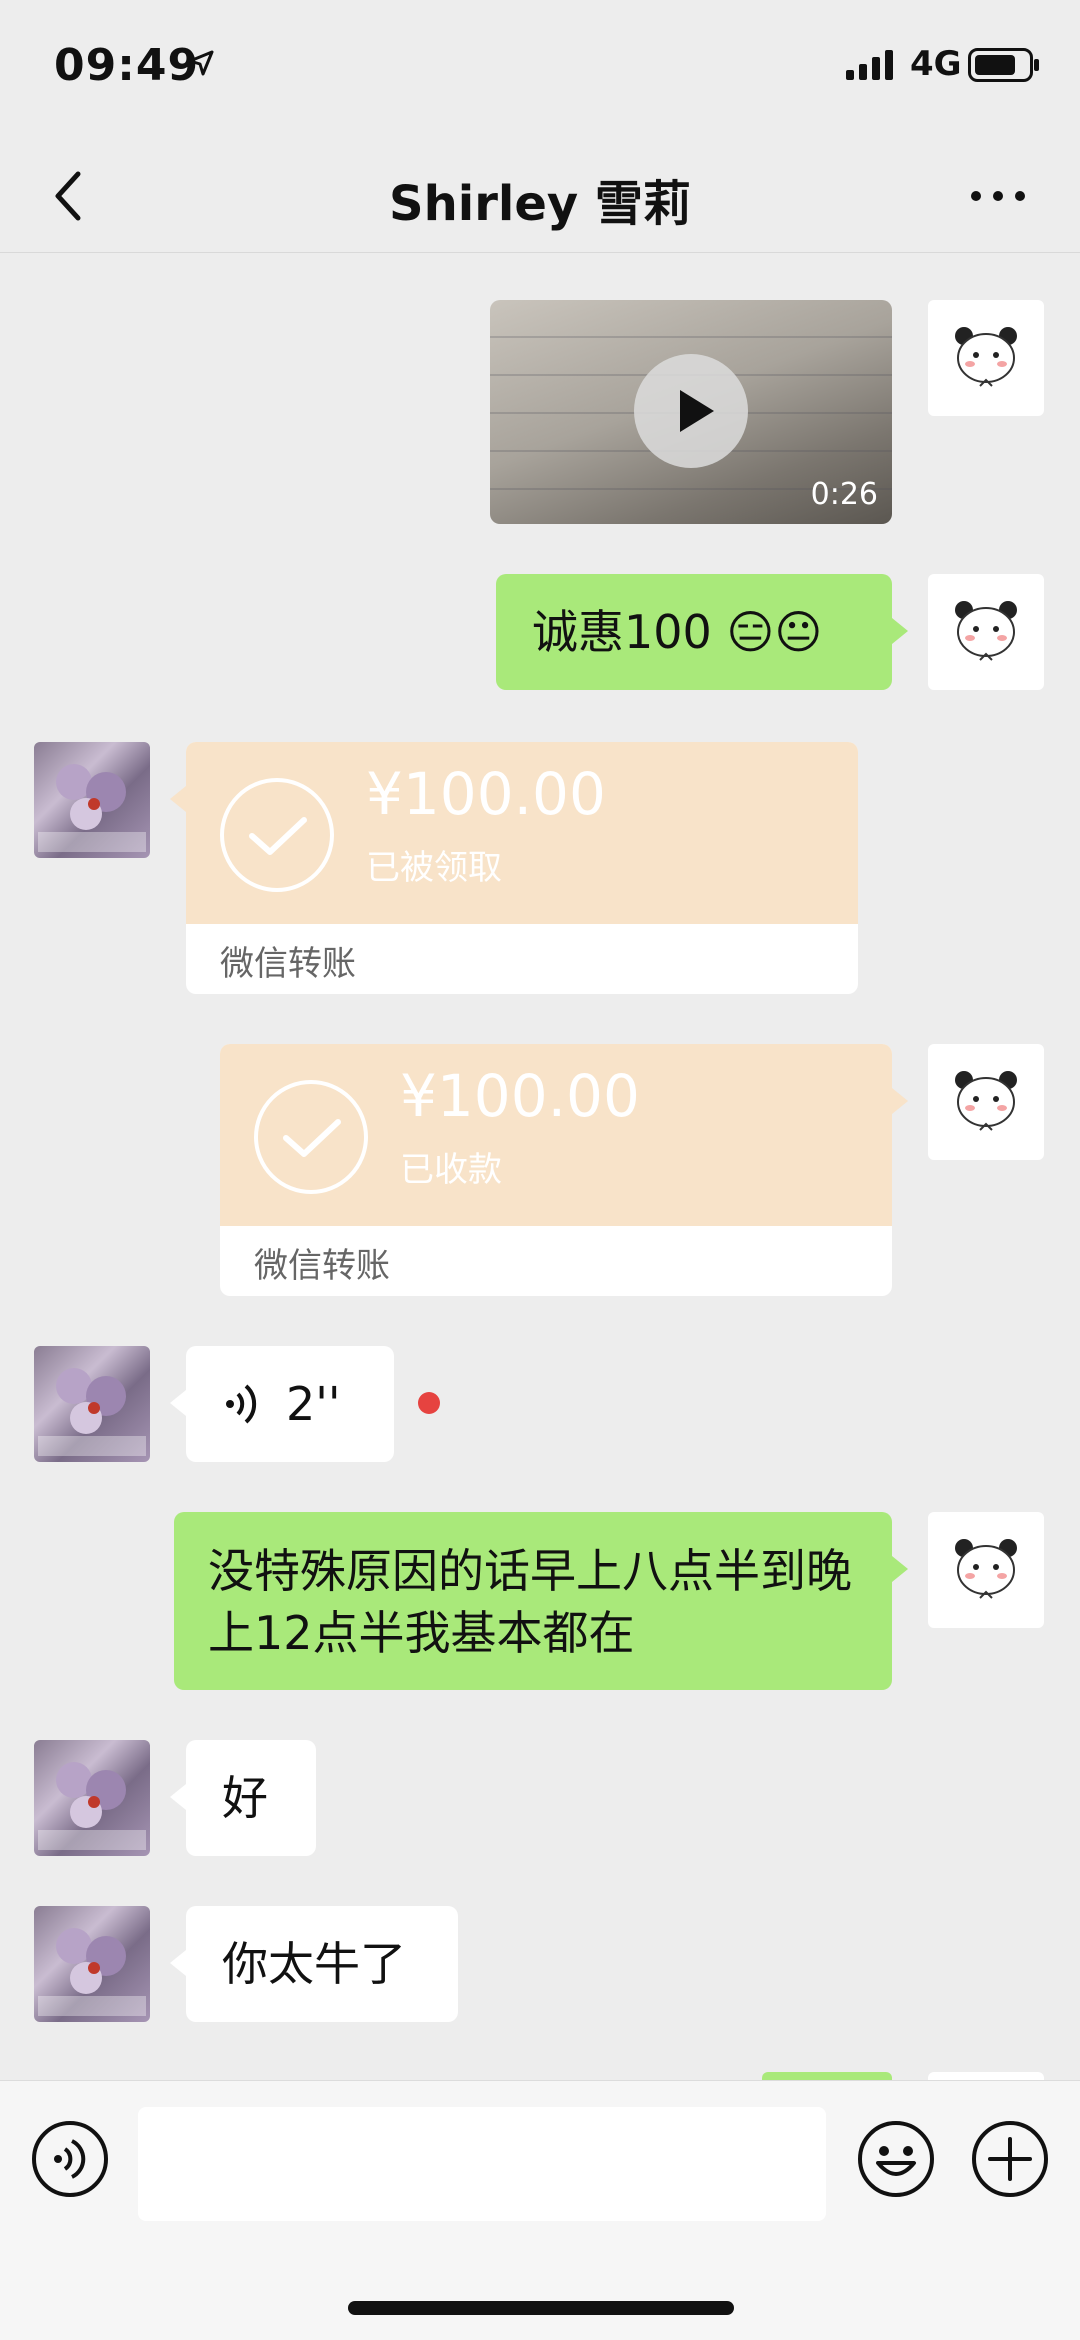 This screenshot has height=2340, width=1080. I want to click on unread-voice-dot, so click(429, 1403).